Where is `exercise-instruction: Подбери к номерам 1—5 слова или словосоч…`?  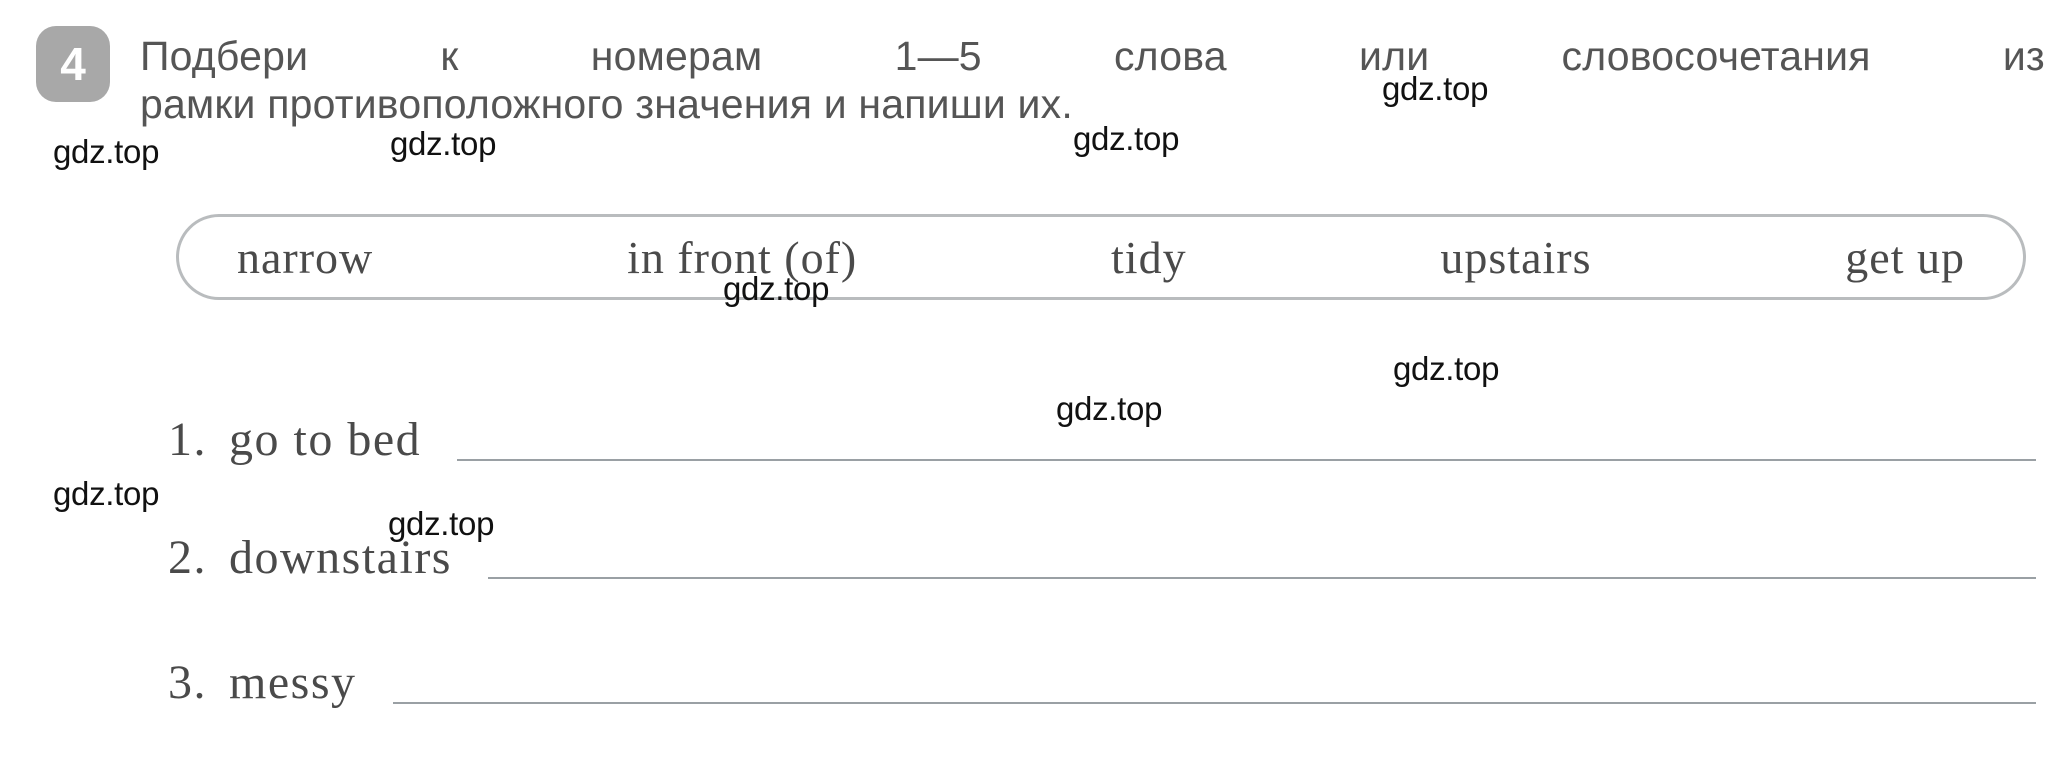
exercise-instruction: Подбери к номерам 1—5 слова или словосоч… is located at coordinates (1092, 80).